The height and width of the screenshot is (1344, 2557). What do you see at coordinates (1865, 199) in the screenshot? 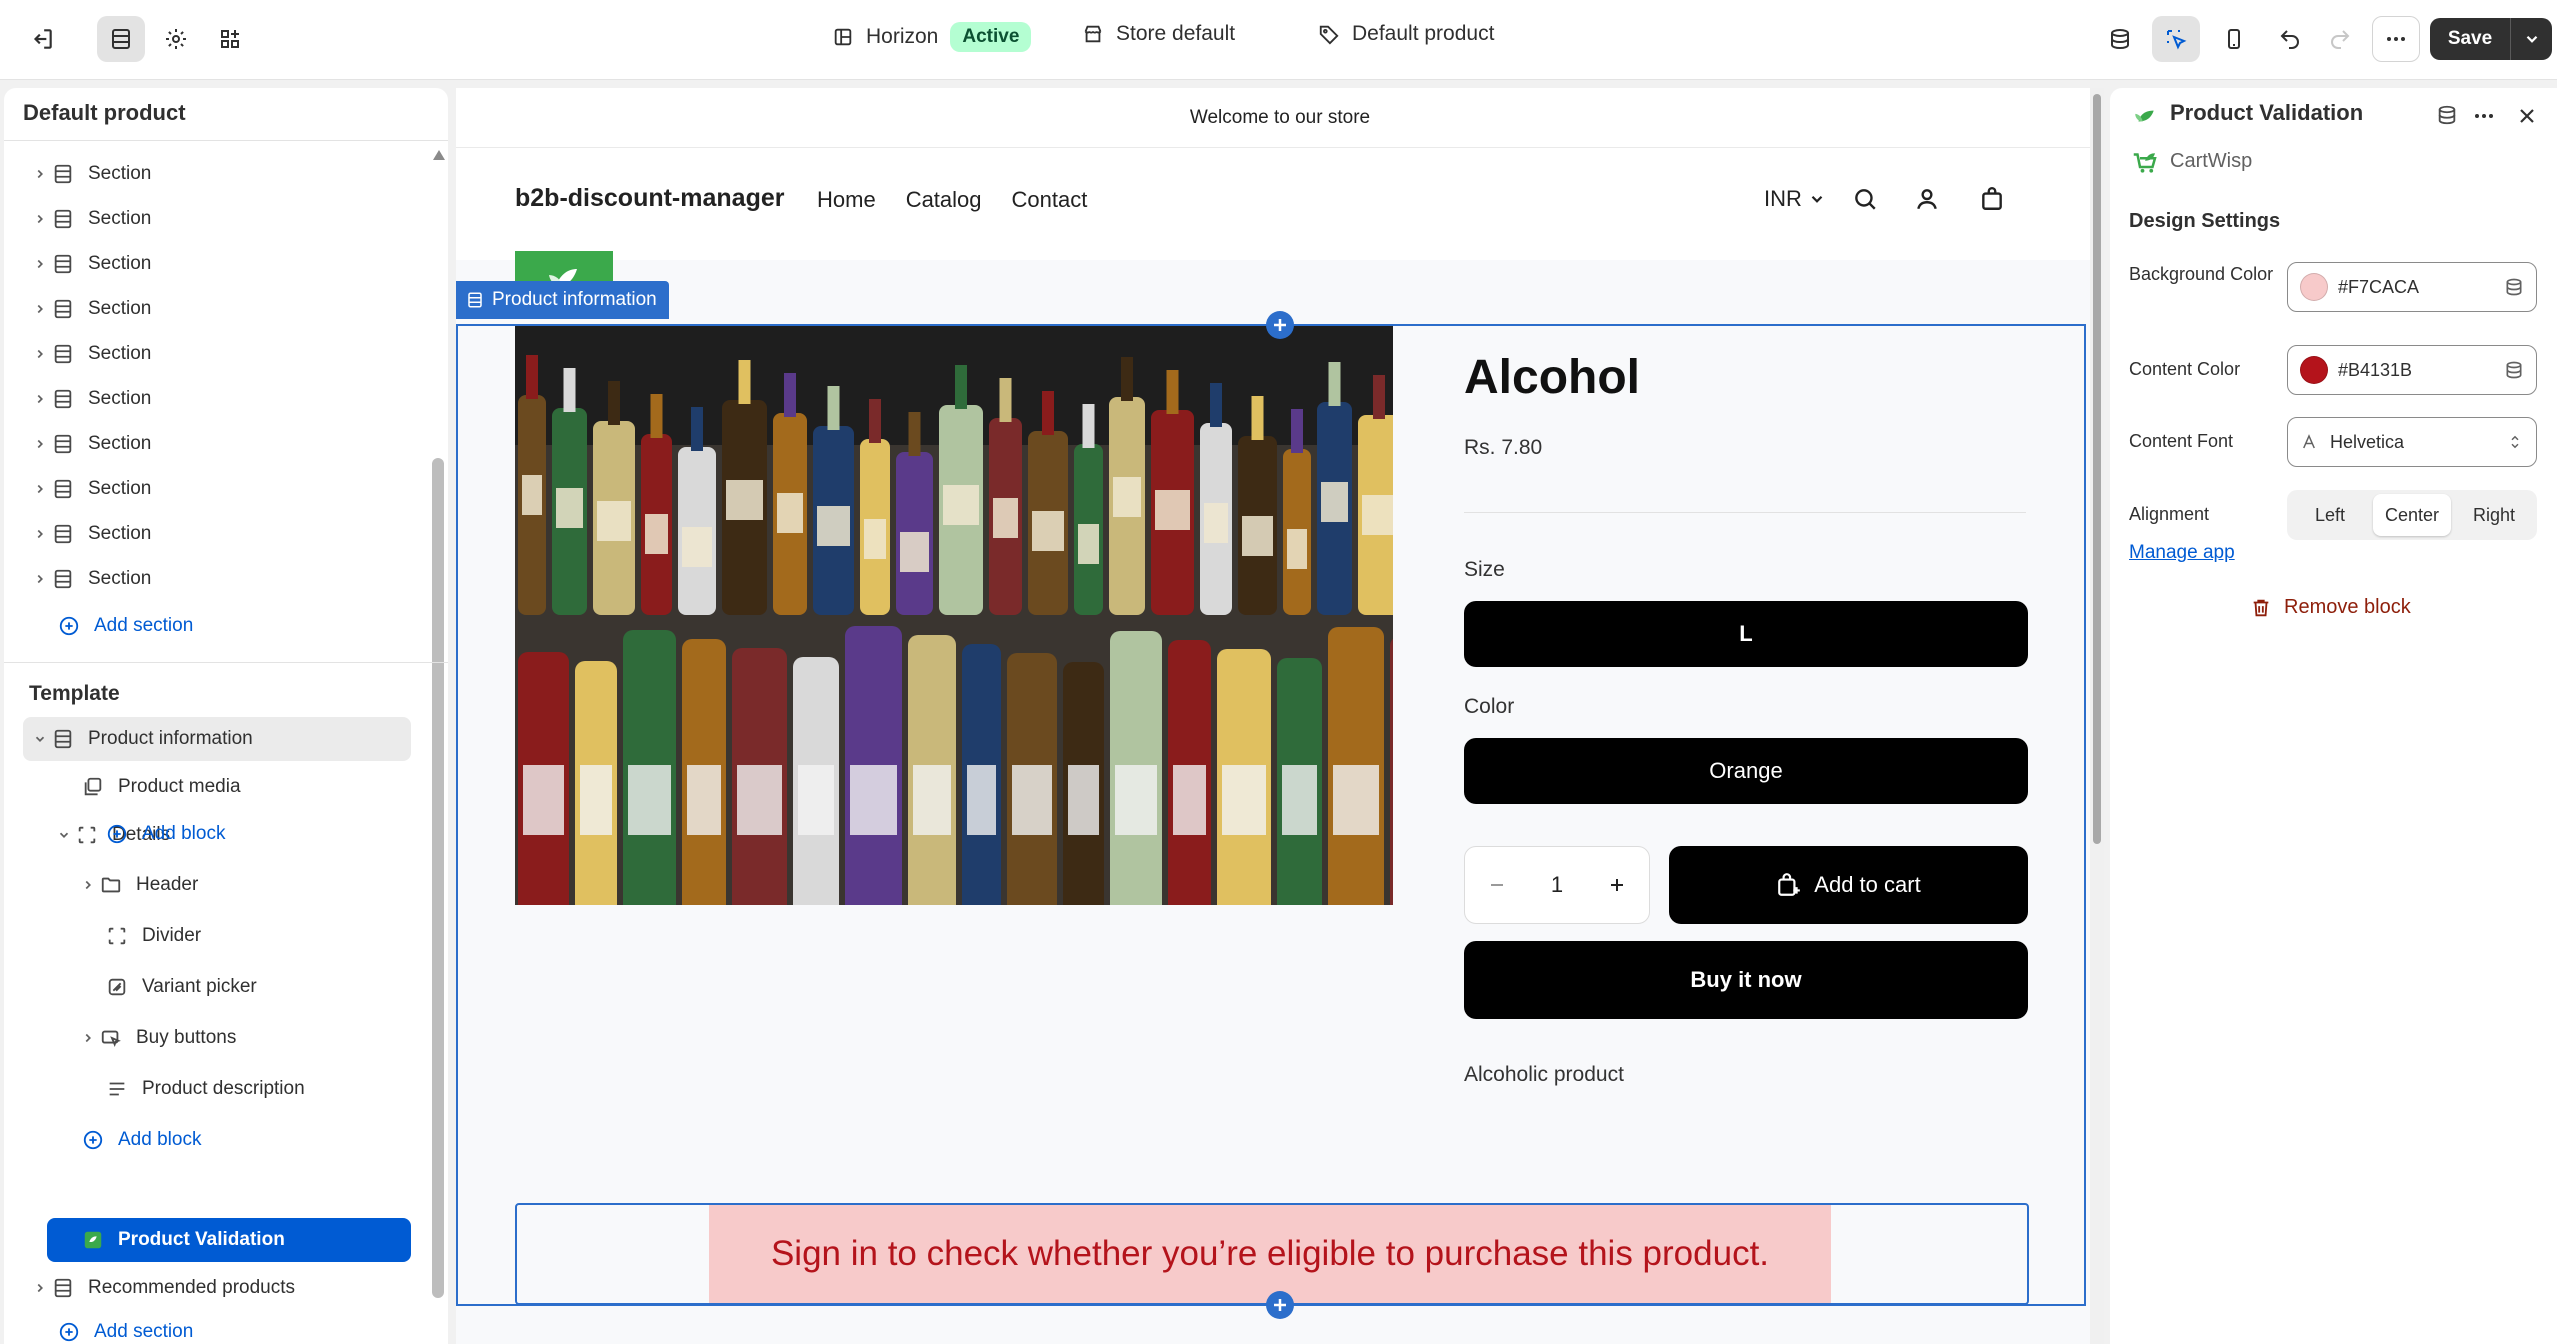
I see `search-button` at bounding box center [1865, 199].